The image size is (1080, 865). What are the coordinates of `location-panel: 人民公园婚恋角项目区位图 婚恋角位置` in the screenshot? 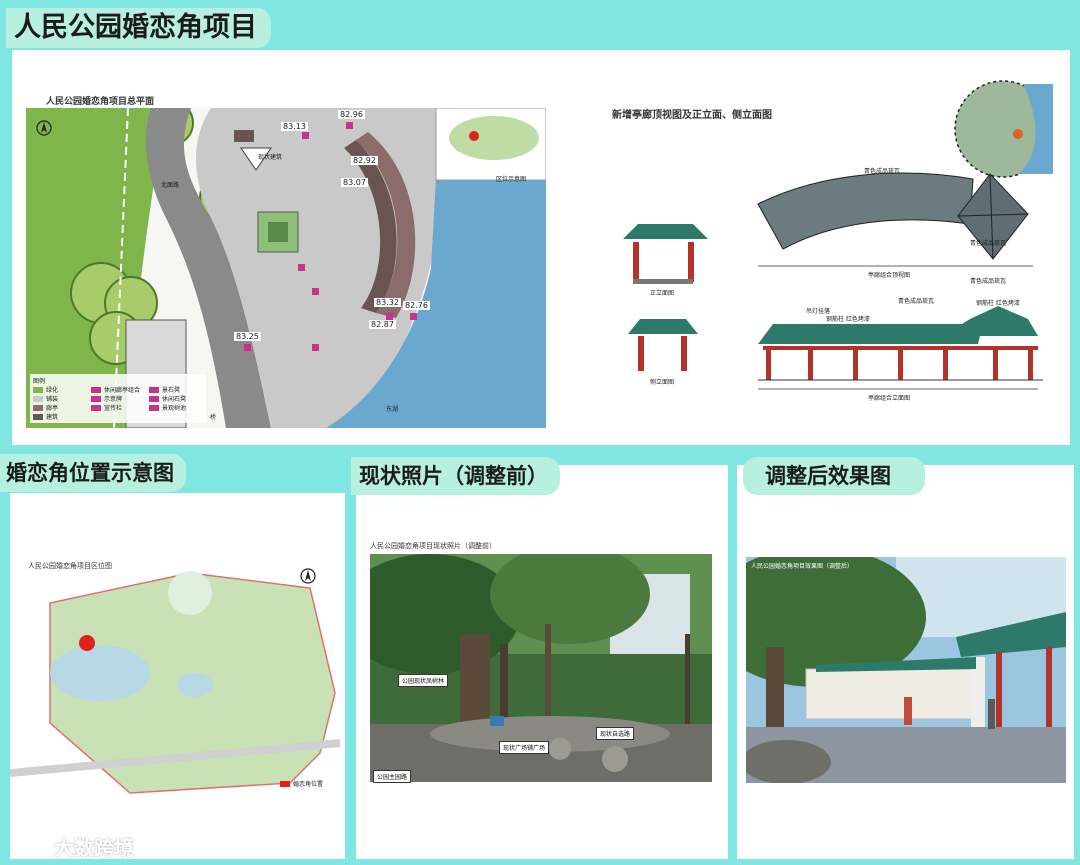 It's located at (177, 676).